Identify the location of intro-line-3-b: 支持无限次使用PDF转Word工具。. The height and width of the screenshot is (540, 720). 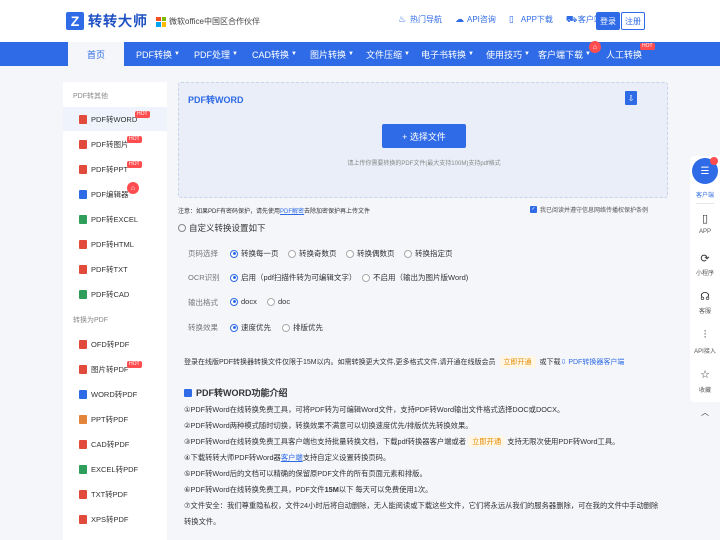
(563, 441).